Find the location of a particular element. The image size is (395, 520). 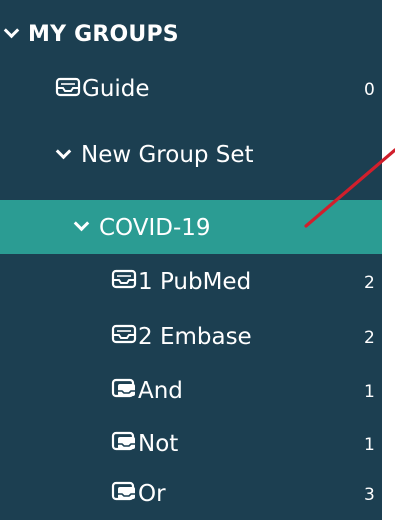

group-item-label: Or is located at coordinates (152, 494).